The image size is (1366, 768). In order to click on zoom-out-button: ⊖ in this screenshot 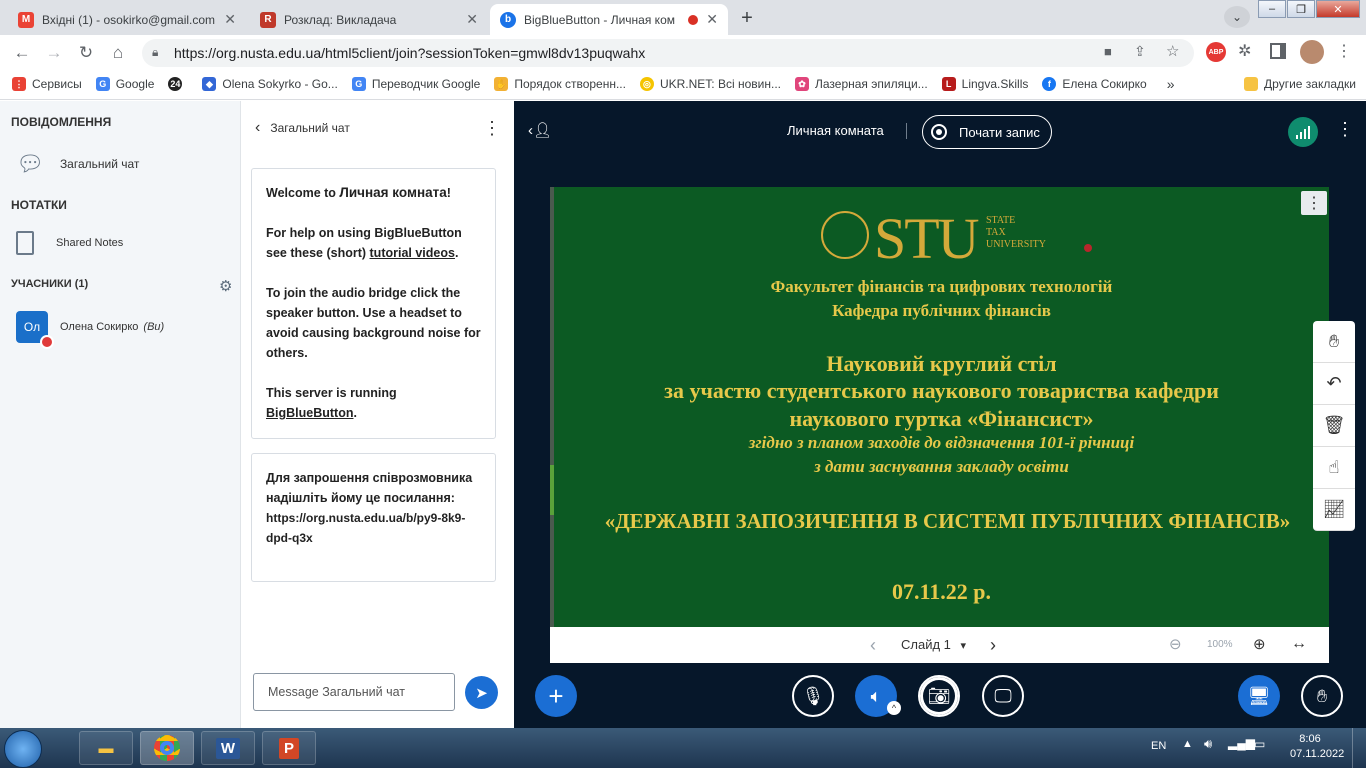, I will do `click(1175, 644)`.